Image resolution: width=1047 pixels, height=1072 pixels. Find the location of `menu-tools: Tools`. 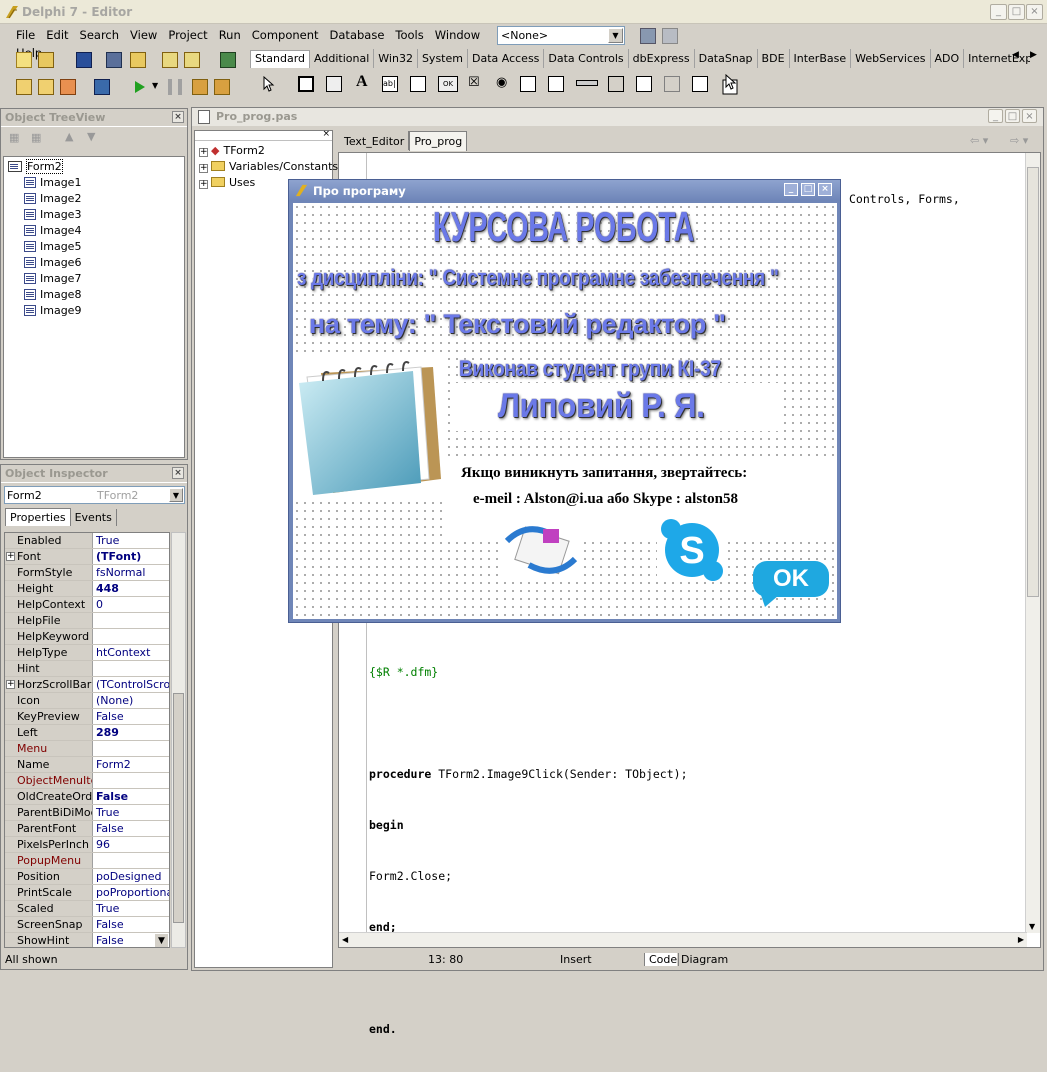

menu-tools: Tools is located at coordinates (408, 33).